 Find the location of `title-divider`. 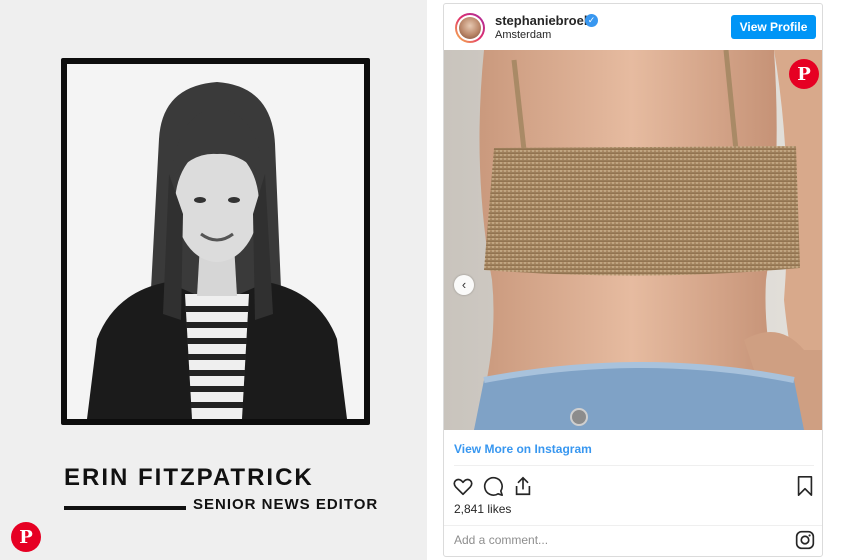

title-divider is located at coordinates (125, 508).